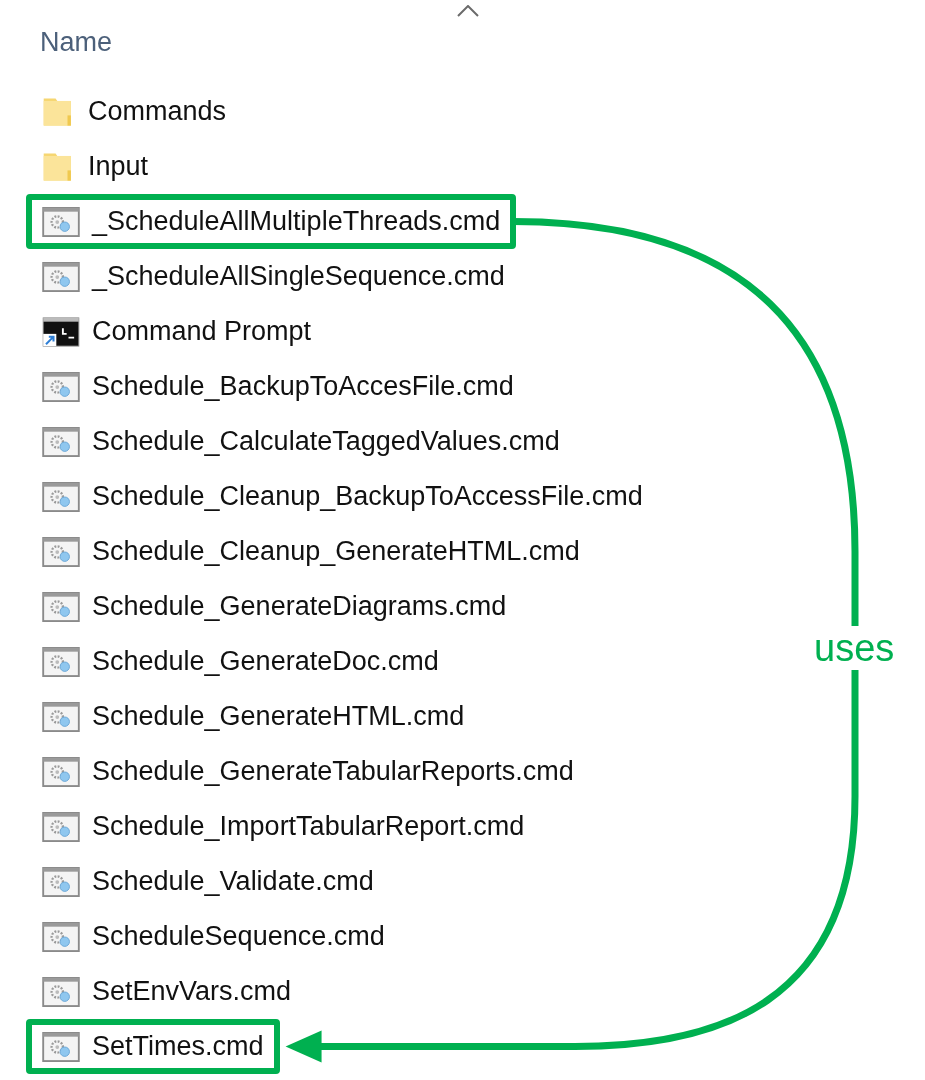 Image resolution: width=925 pixels, height=1080 pixels. I want to click on file-name: Schedule_GenerateDoc.cmd, so click(265, 662).